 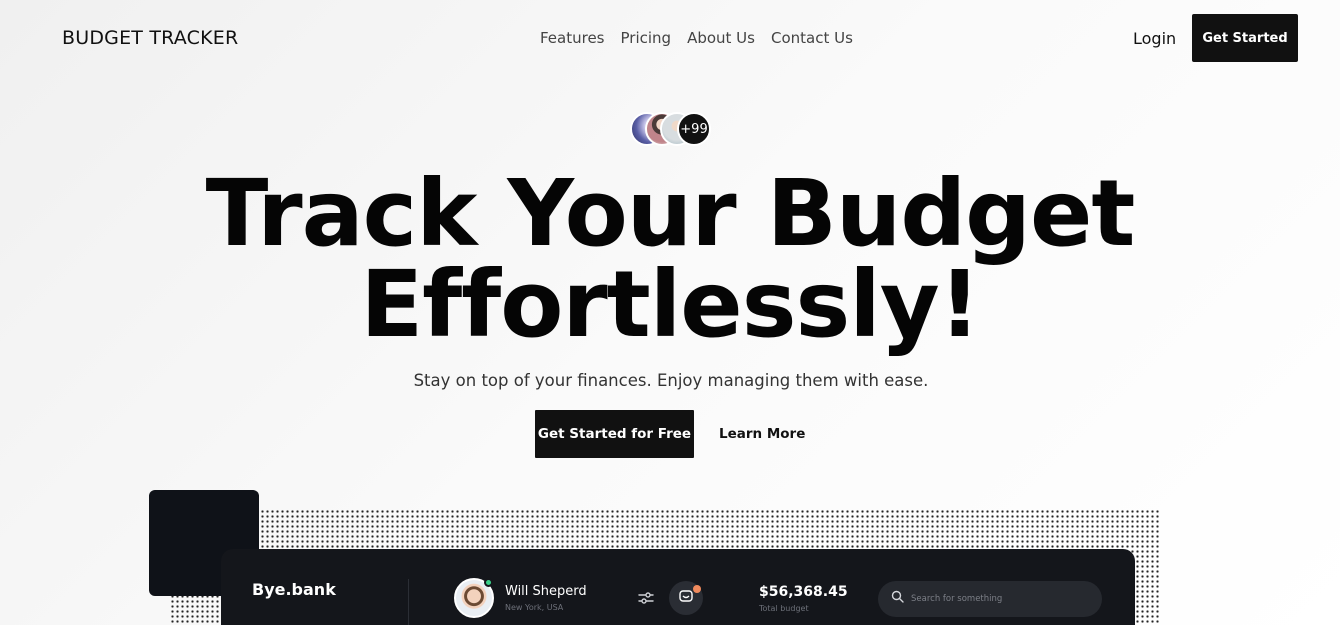 I want to click on search-icon, so click(x=897, y=599).